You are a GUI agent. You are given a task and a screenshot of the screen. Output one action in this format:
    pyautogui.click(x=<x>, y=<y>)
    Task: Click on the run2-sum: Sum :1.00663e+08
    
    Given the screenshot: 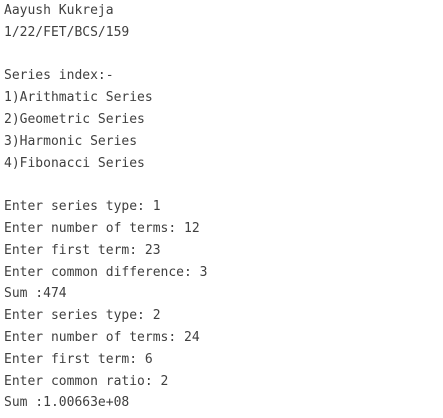 What is the action you would take?
    pyautogui.click(x=67, y=403)
    